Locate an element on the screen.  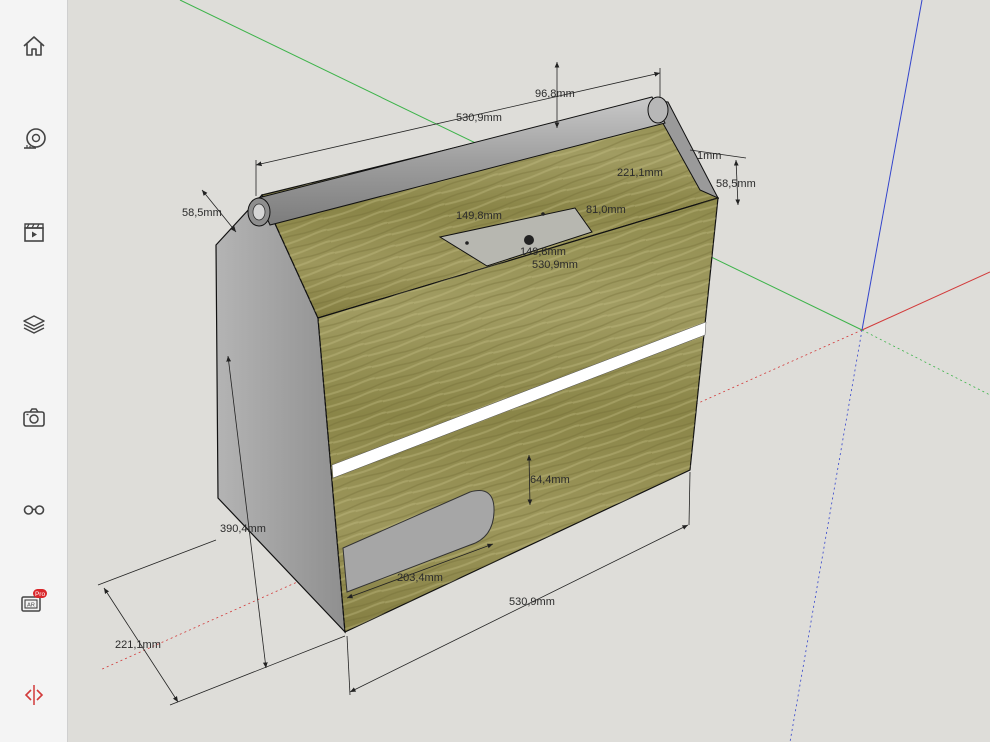
home-icon is located at coordinates (34, 46).